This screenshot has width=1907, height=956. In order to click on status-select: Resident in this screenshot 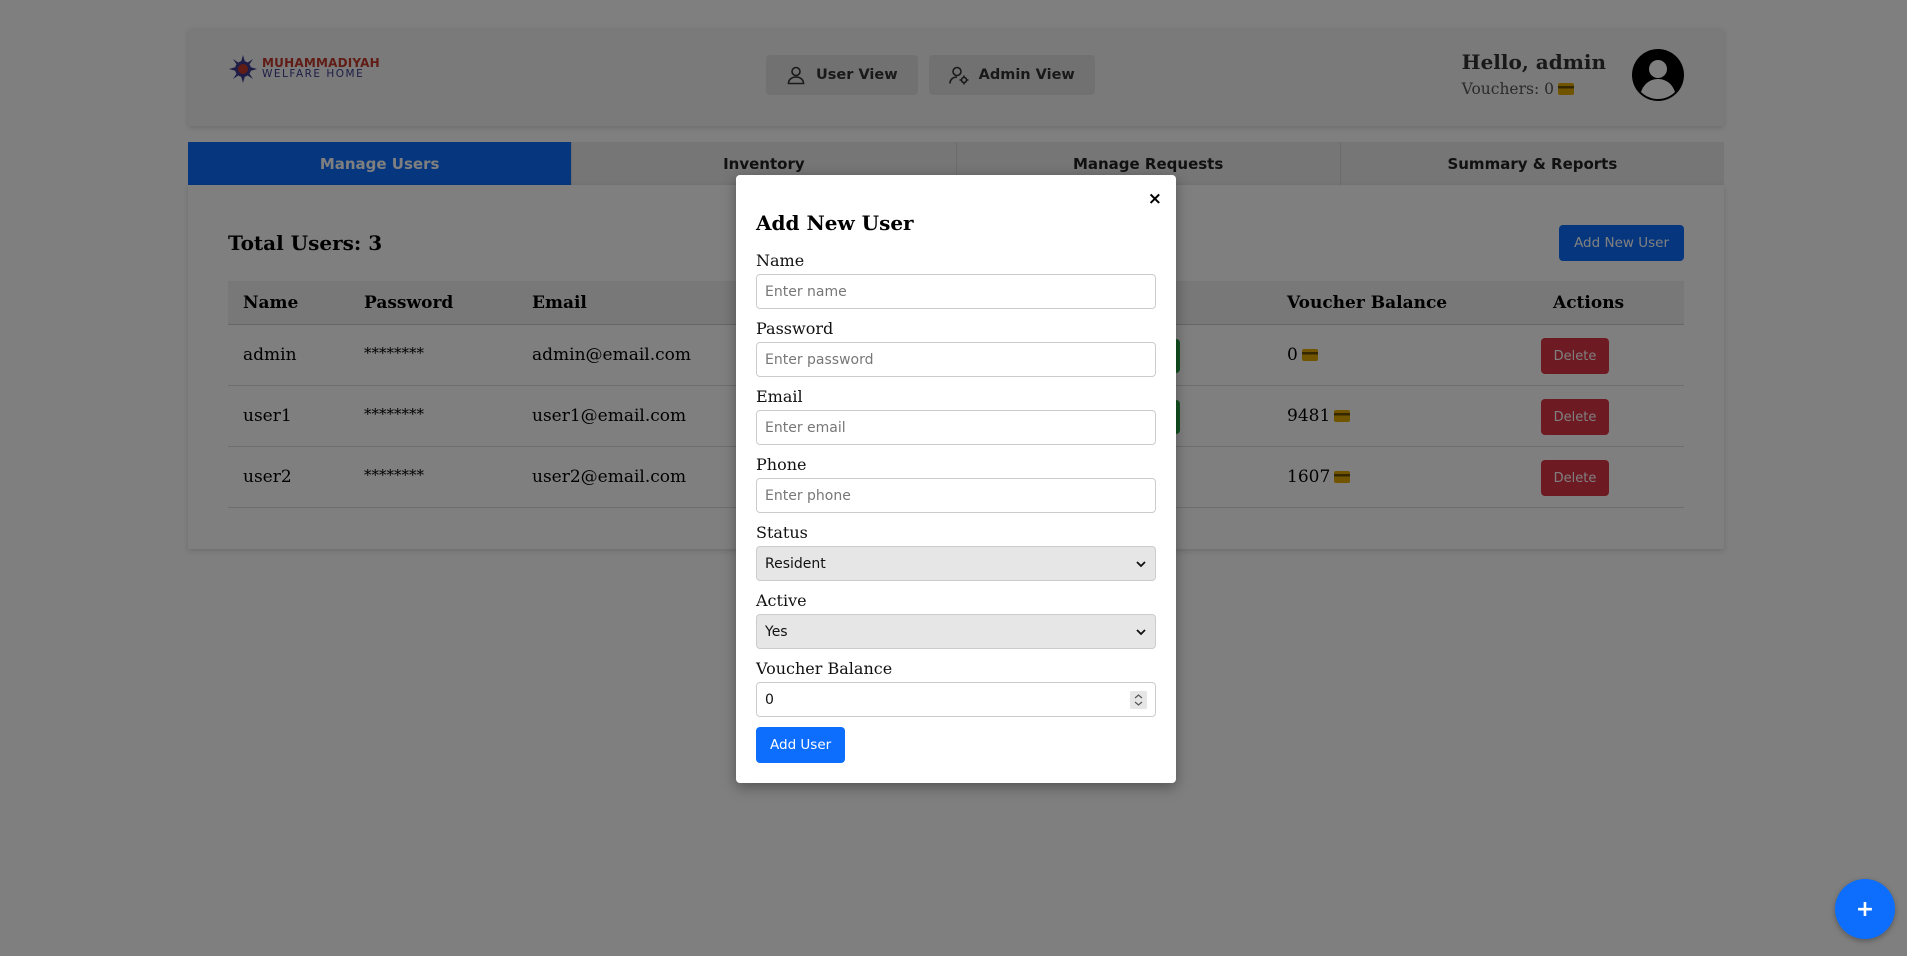, I will do `click(956, 563)`.